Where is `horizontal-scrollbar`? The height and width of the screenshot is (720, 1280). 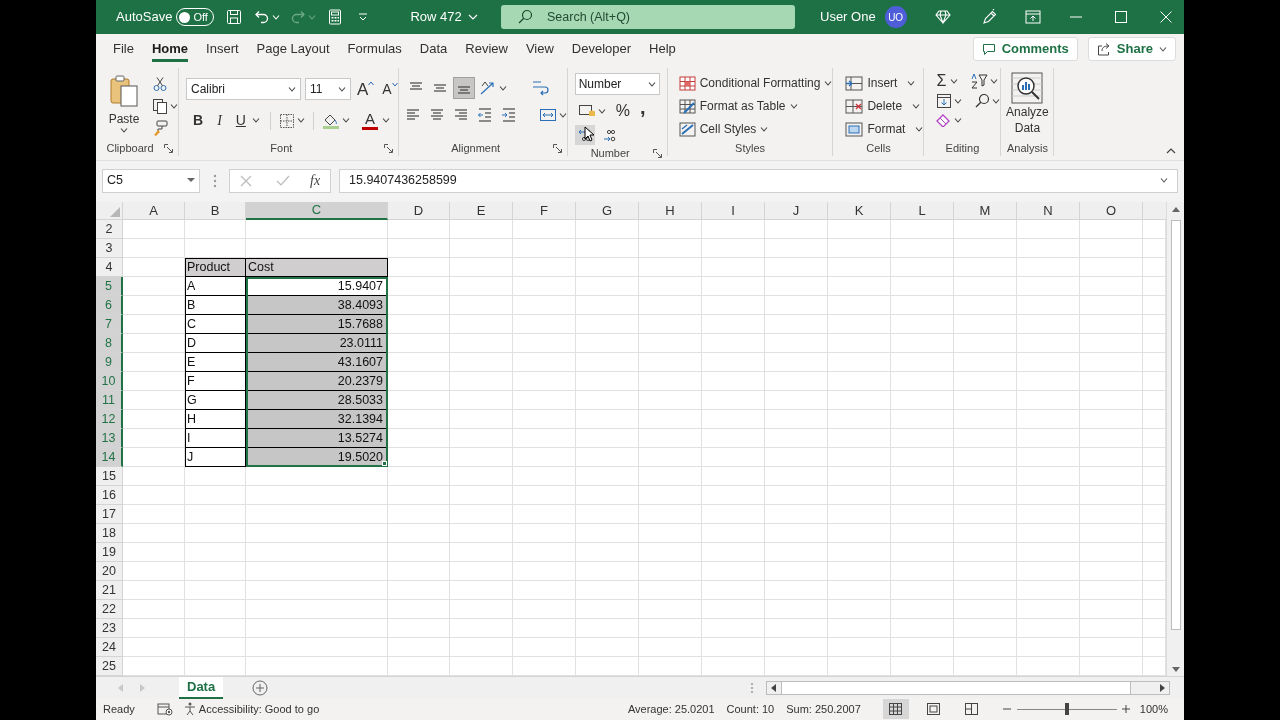
horizontal-scrollbar is located at coordinates (968, 687).